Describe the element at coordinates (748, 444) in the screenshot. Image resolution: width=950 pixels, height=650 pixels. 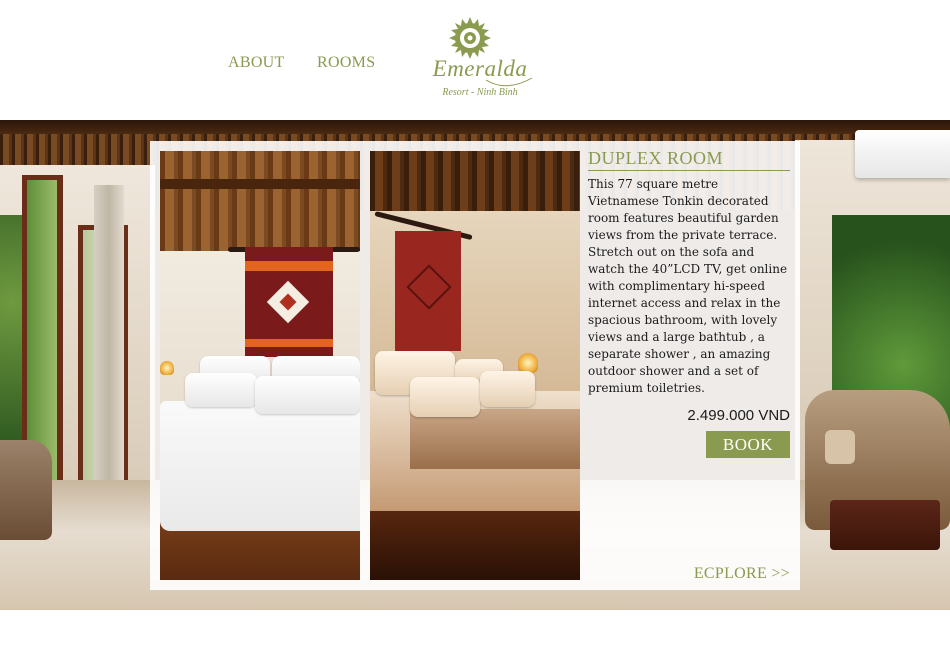
I see `book-button: BOOK` at that location.